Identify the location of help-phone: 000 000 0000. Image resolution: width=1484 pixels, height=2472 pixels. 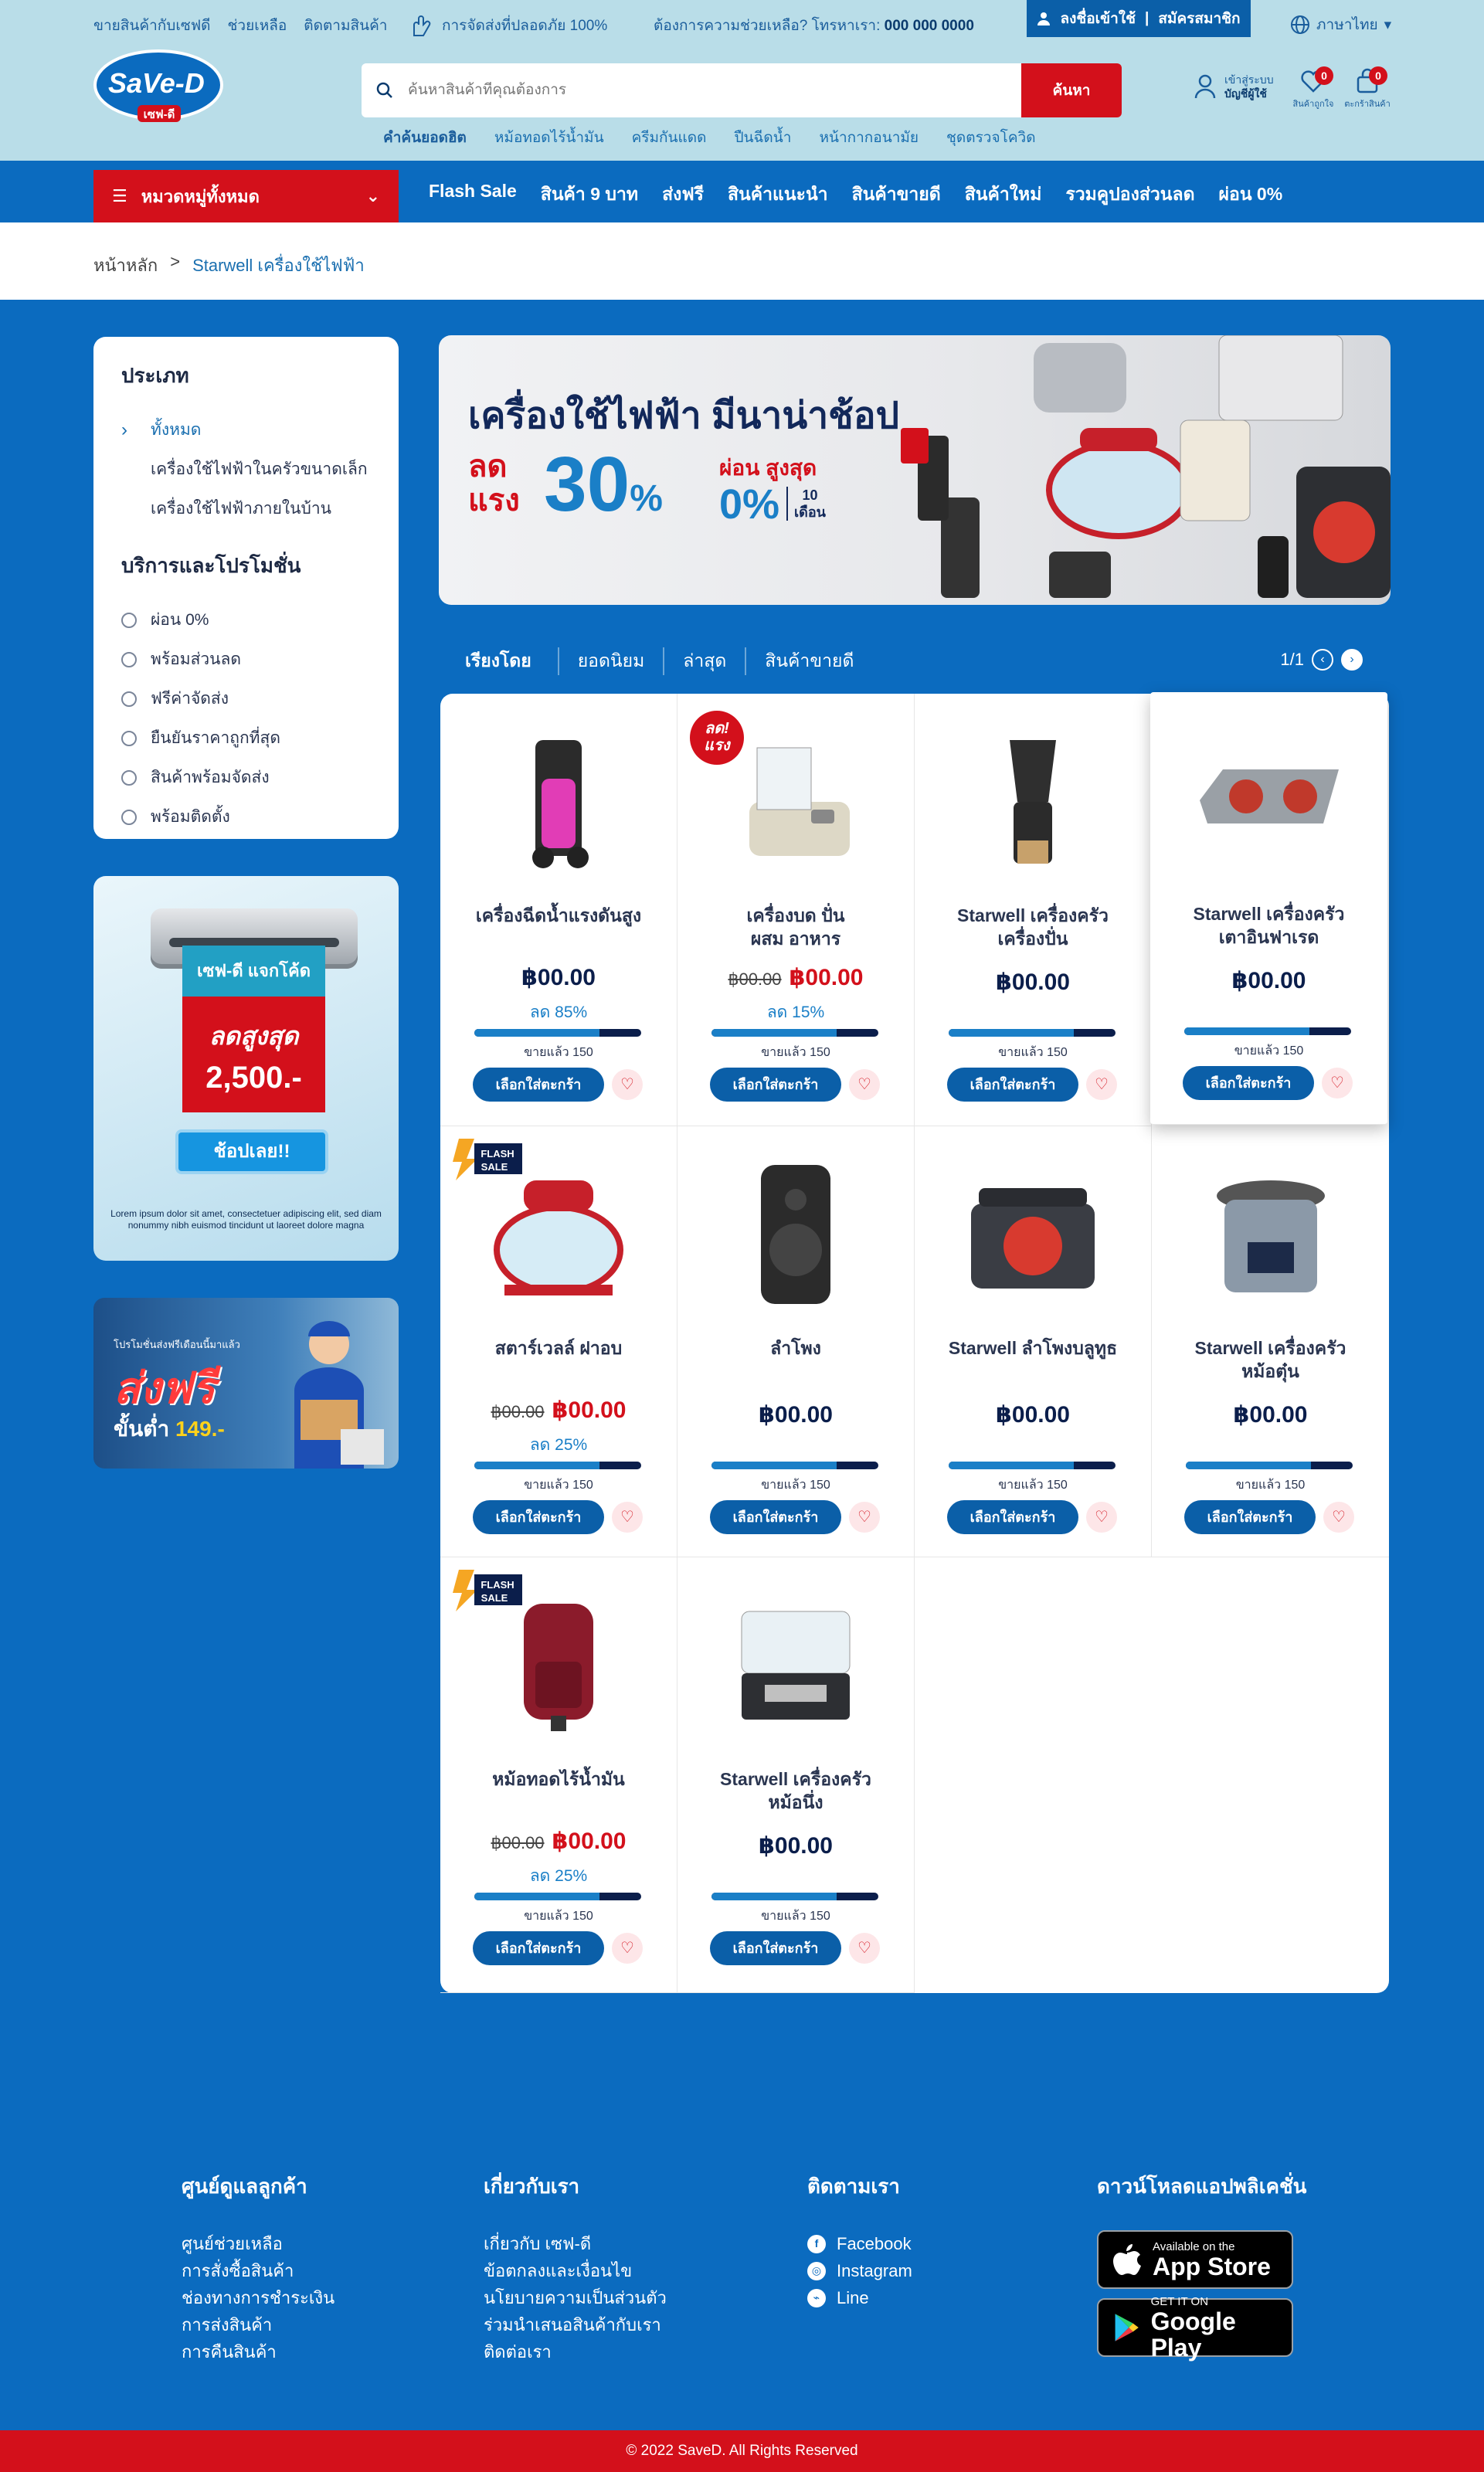
(930, 26).